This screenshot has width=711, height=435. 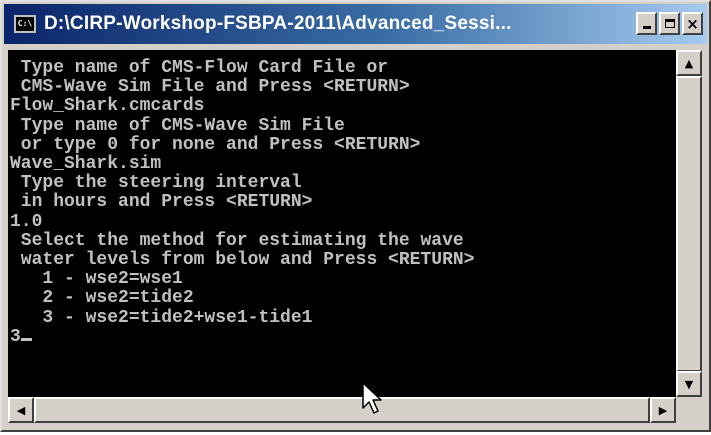 What do you see at coordinates (373, 401) in the screenshot?
I see `mouse-pointer-icon` at bounding box center [373, 401].